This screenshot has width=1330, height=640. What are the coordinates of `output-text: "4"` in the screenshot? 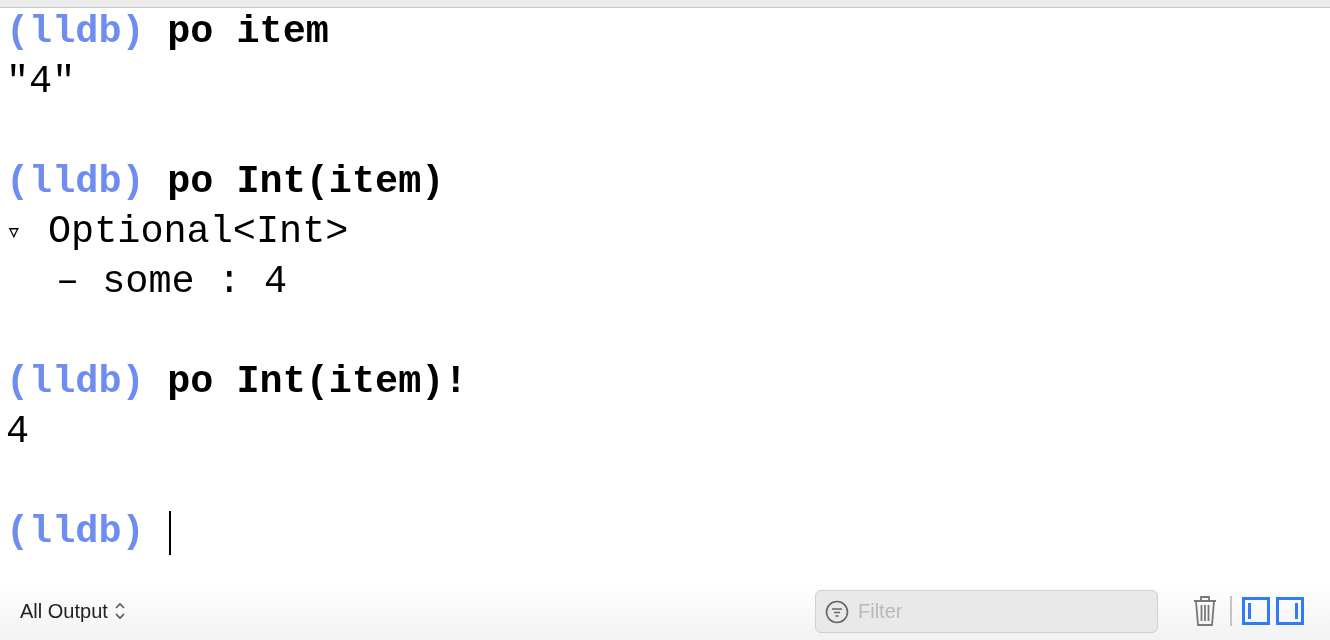 It's located at (41, 83).